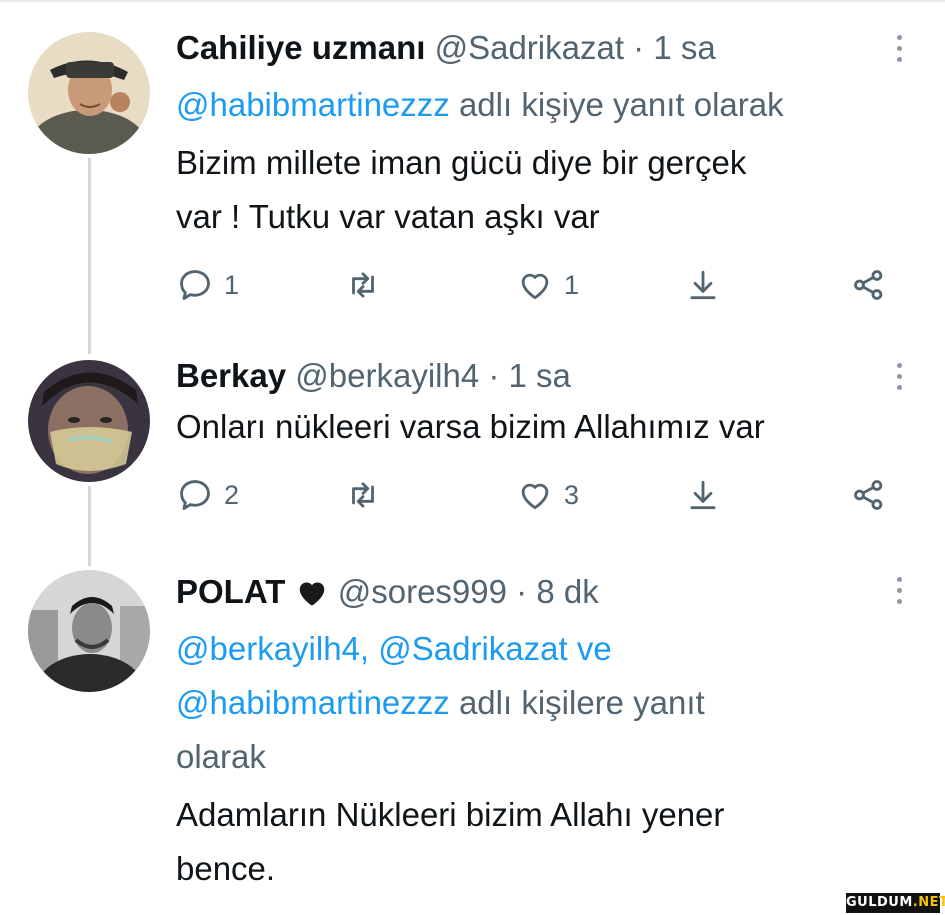  Describe the element at coordinates (572, 494) in the screenshot. I see `like-count: 3` at that location.